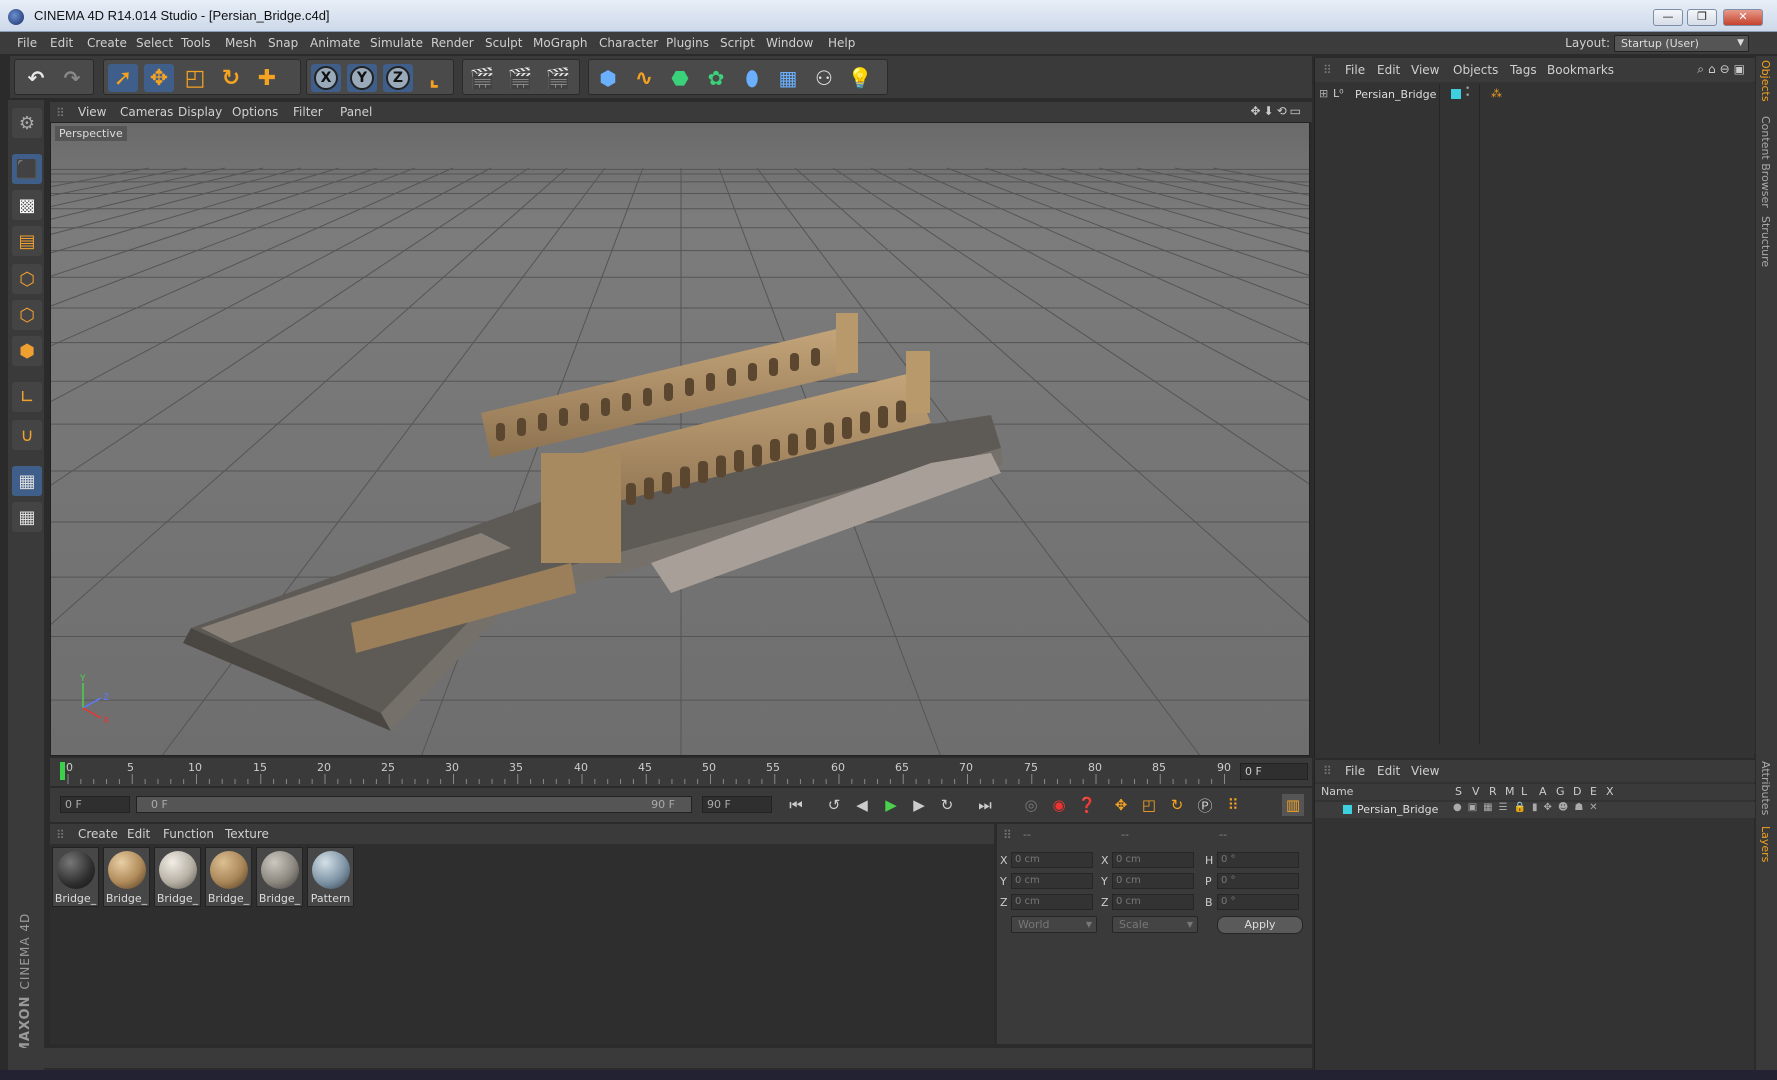 This screenshot has width=1777, height=1080. What do you see at coordinates (1293, 805) in the screenshot?
I see `timeline-window-button: ▥` at bounding box center [1293, 805].